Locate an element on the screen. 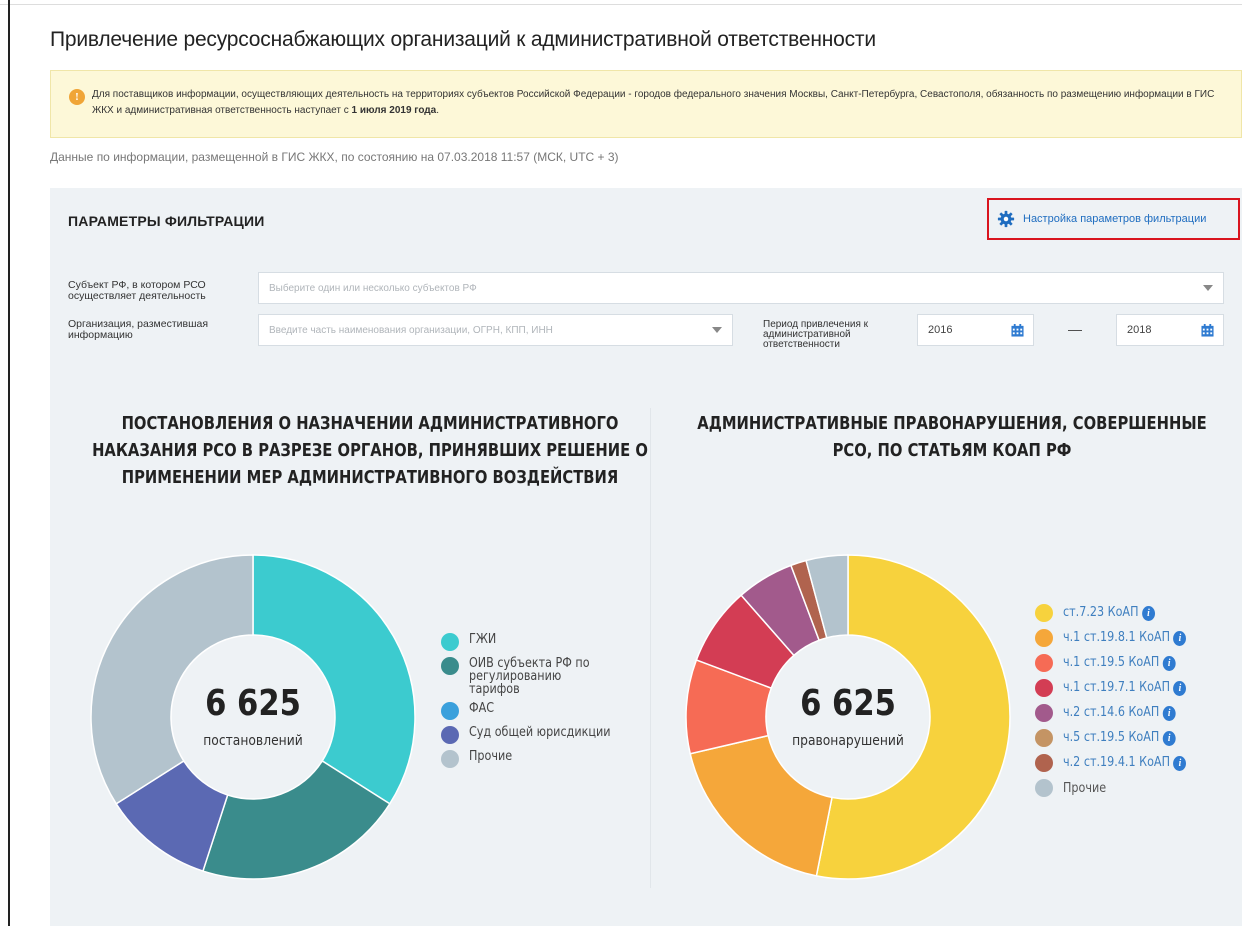  filter-title: ПАРАМЕТРЫ ФИЛЬТРАЦИИ is located at coordinates (166, 221).